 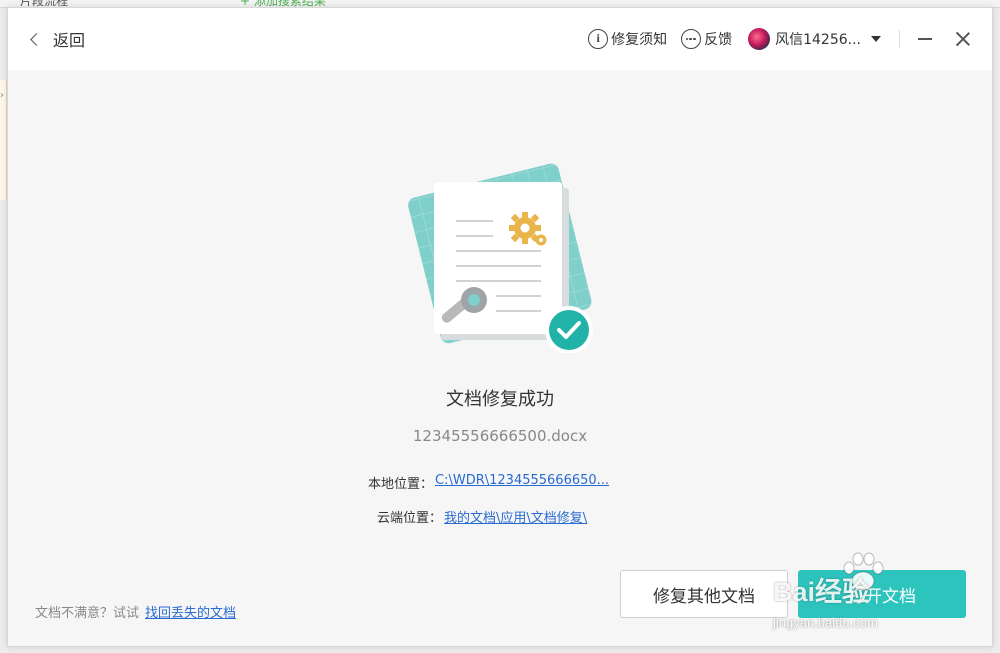 What do you see at coordinates (598, 39) in the screenshot?
I see `info-icon: i` at bounding box center [598, 39].